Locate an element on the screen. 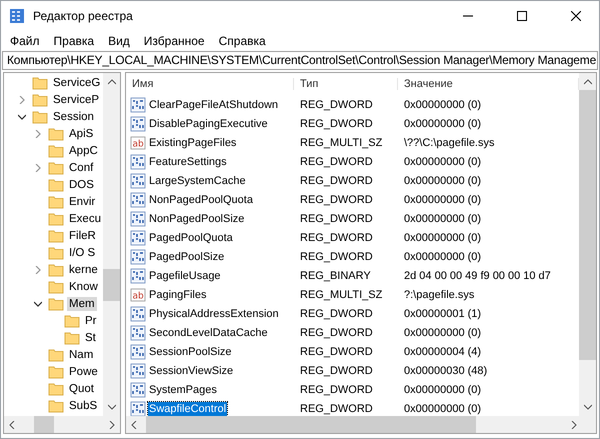 The width and height of the screenshot is (600, 439). tree-item: SubS is located at coordinates (83, 405).